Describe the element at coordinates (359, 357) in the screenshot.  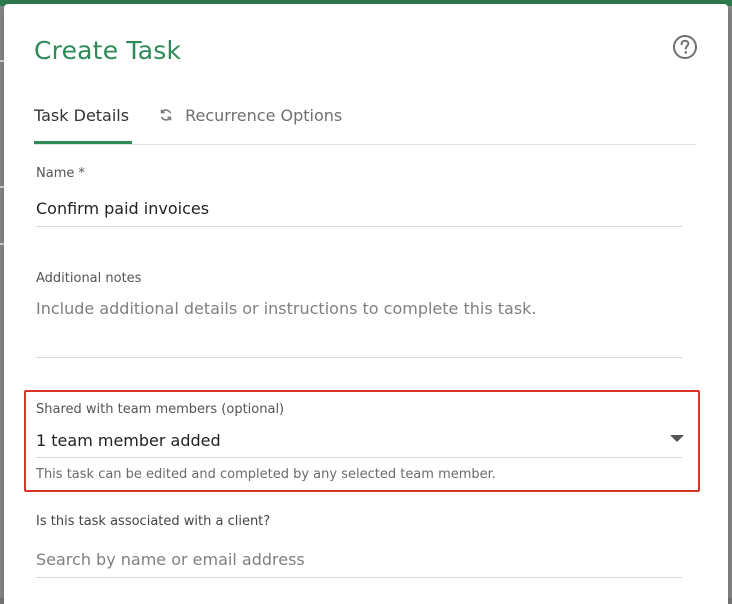
I see `notes-underline` at that location.